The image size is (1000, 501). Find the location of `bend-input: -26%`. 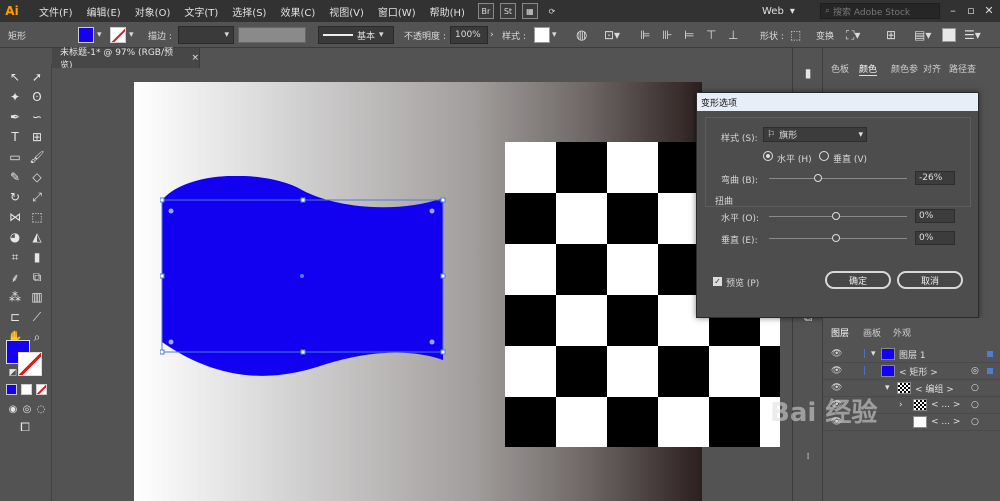

bend-input: -26% is located at coordinates (935, 178).